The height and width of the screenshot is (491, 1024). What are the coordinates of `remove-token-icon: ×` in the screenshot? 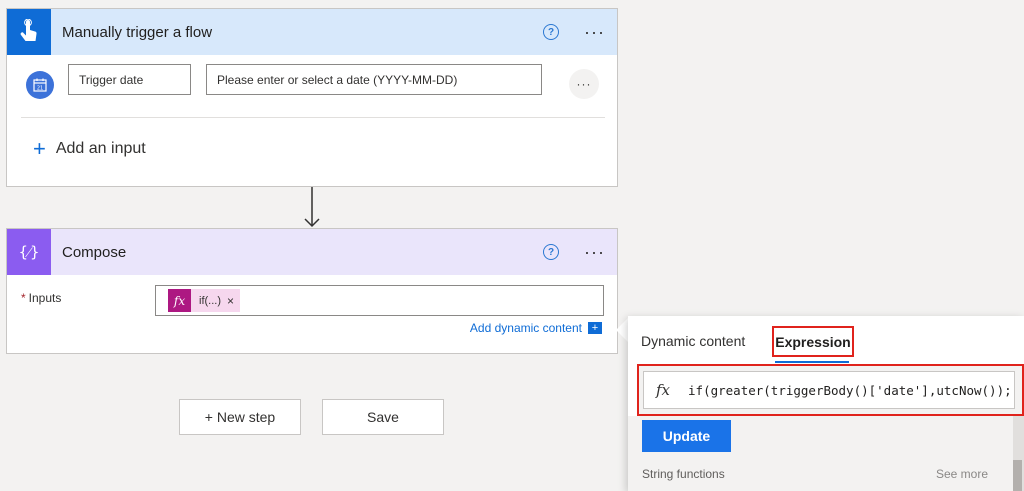 It's located at (233, 301).